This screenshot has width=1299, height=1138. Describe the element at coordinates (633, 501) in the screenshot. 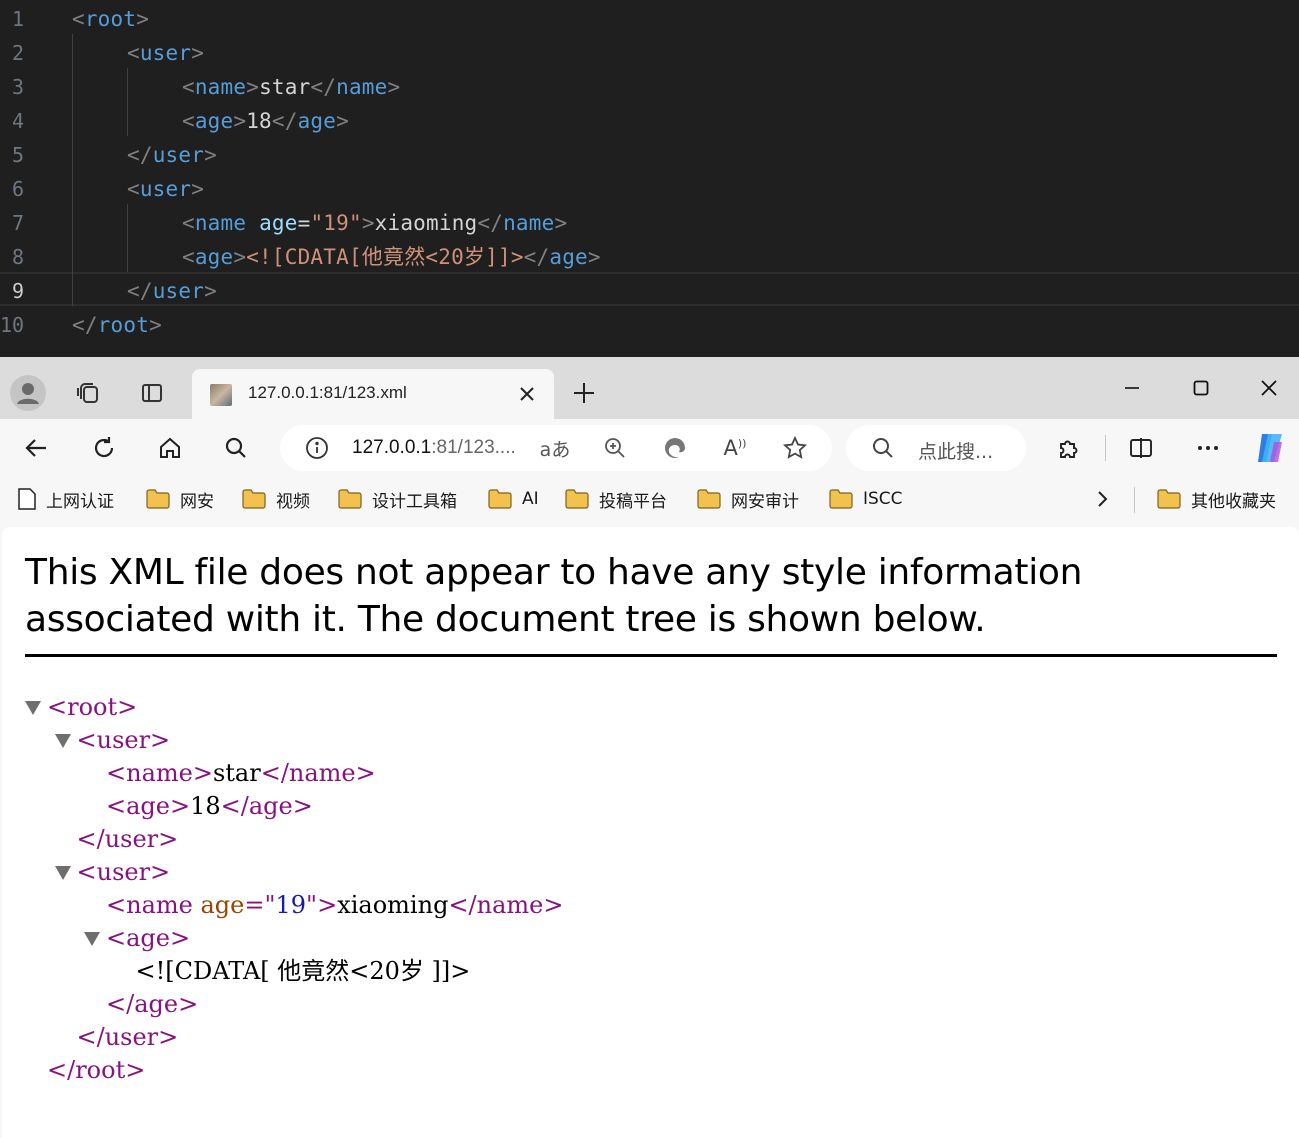

I see `bookmark-label: 投稿平台` at that location.